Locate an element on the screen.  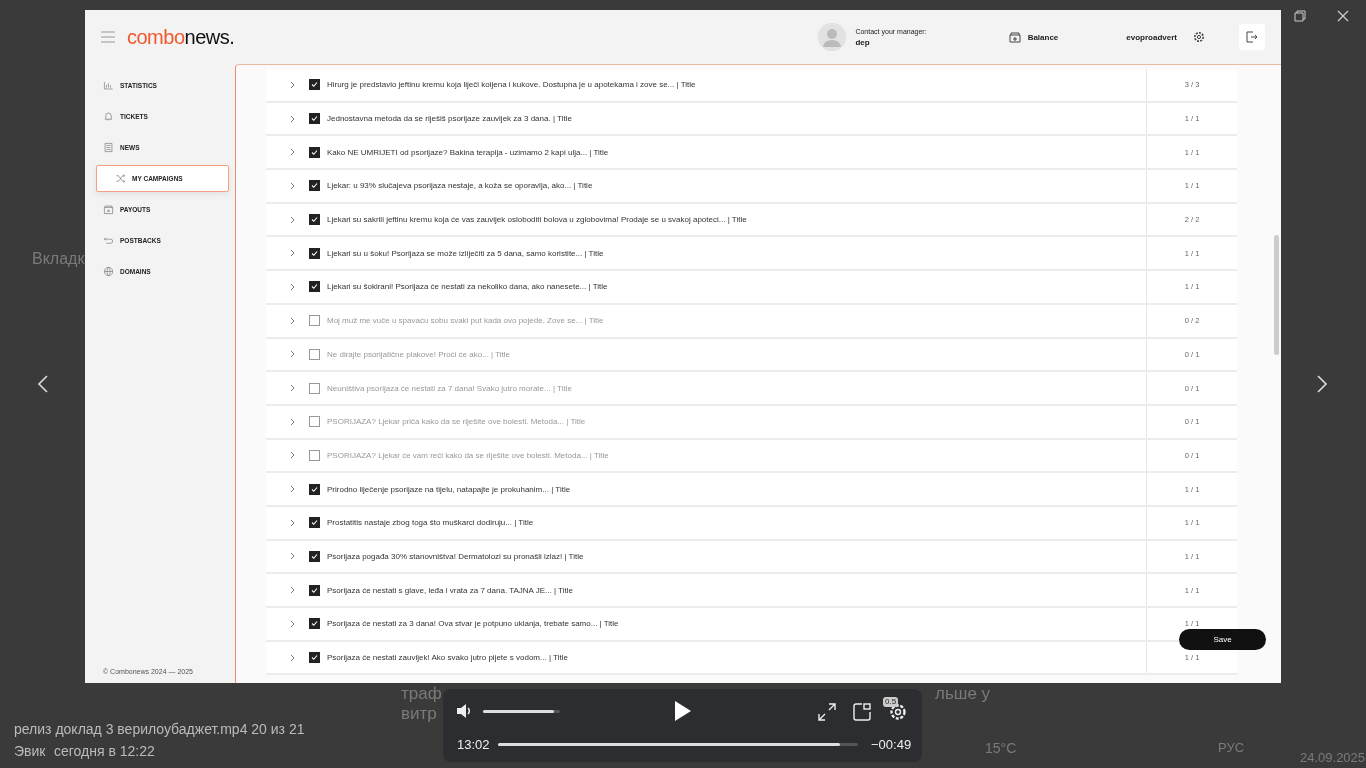
row-title: Psorijaza pogađa 30% stanovništva! Dermatolozi su pronašli izlaz! | Title is located at coordinates (456, 556).